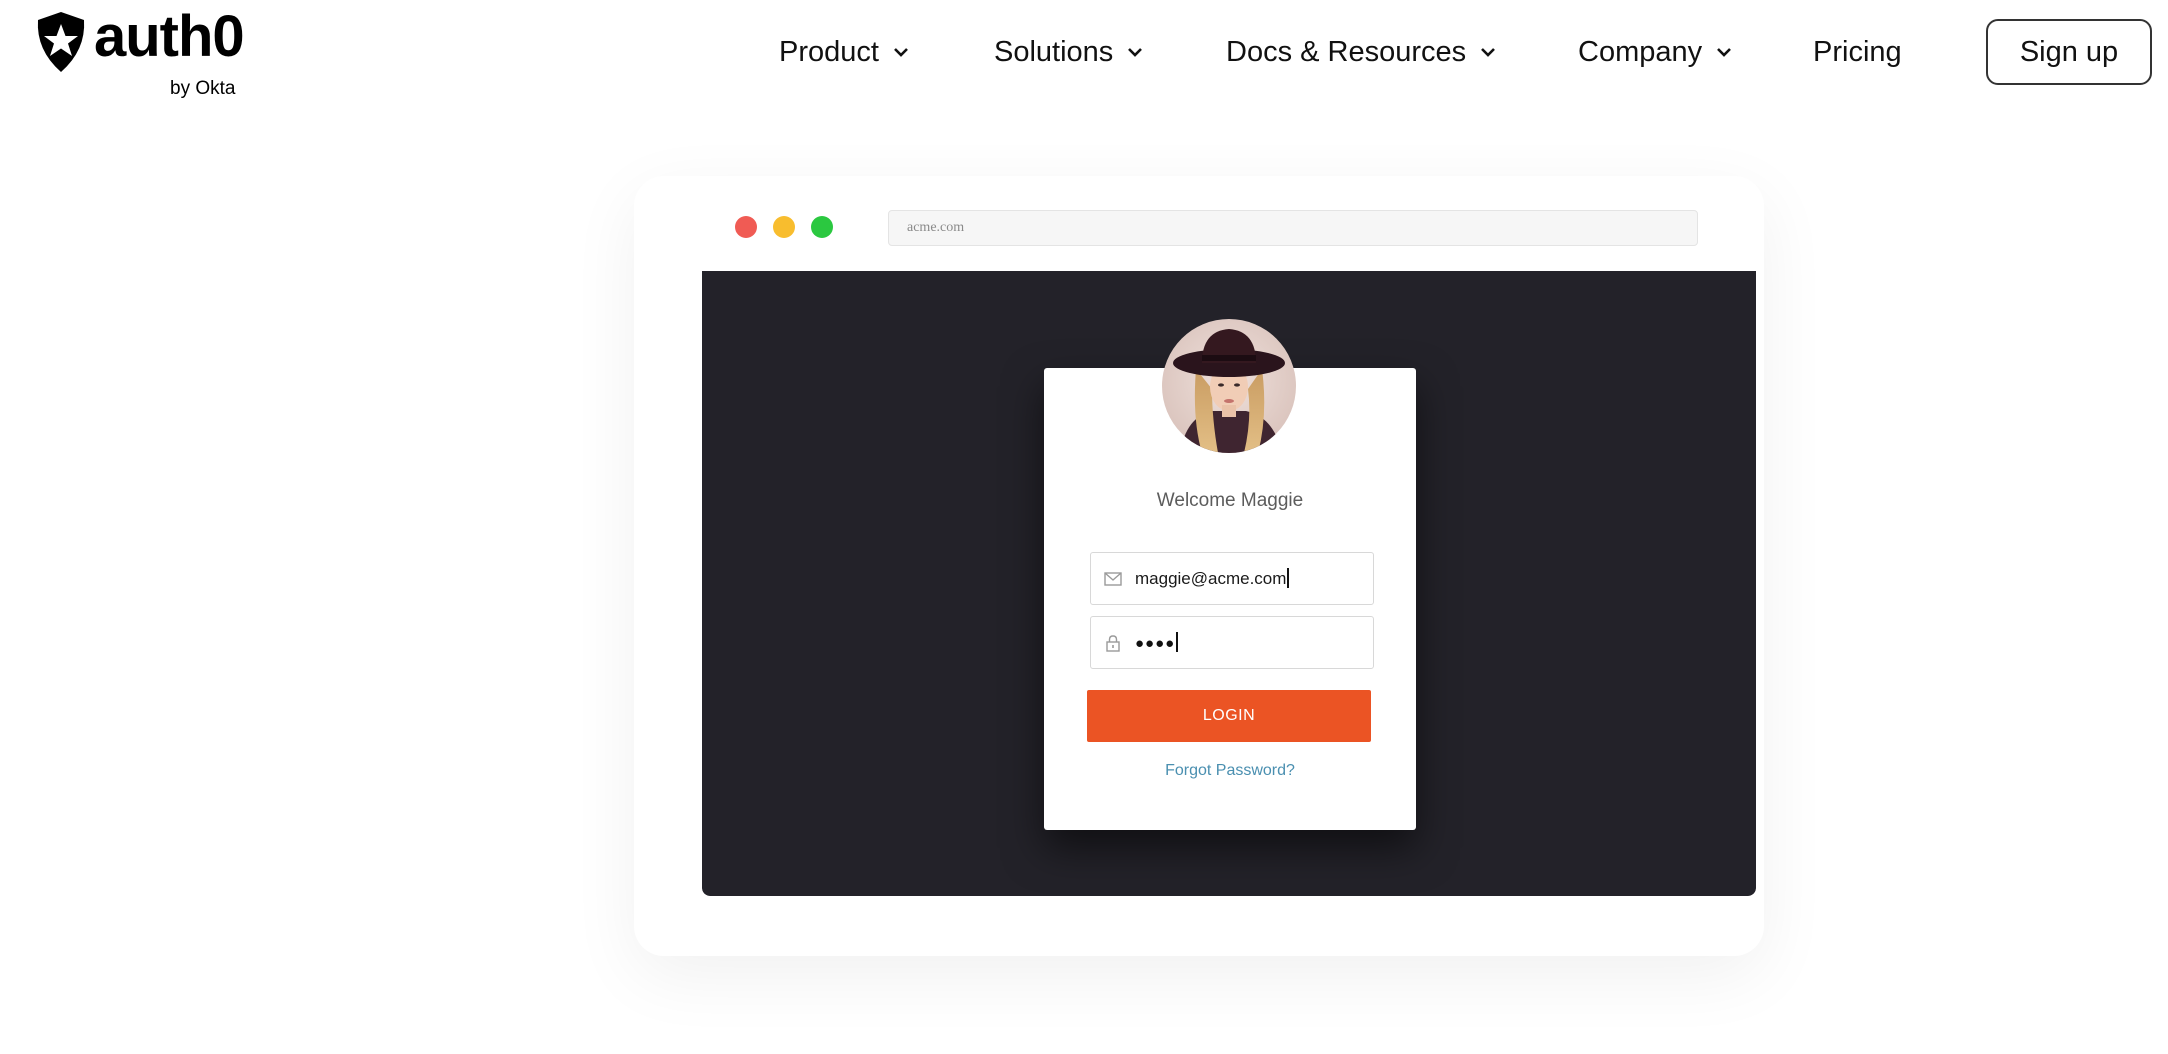 This screenshot has width=2168, height=1054. I want to click on auth0-logo: auth0 by Okta, so click(140, 52).